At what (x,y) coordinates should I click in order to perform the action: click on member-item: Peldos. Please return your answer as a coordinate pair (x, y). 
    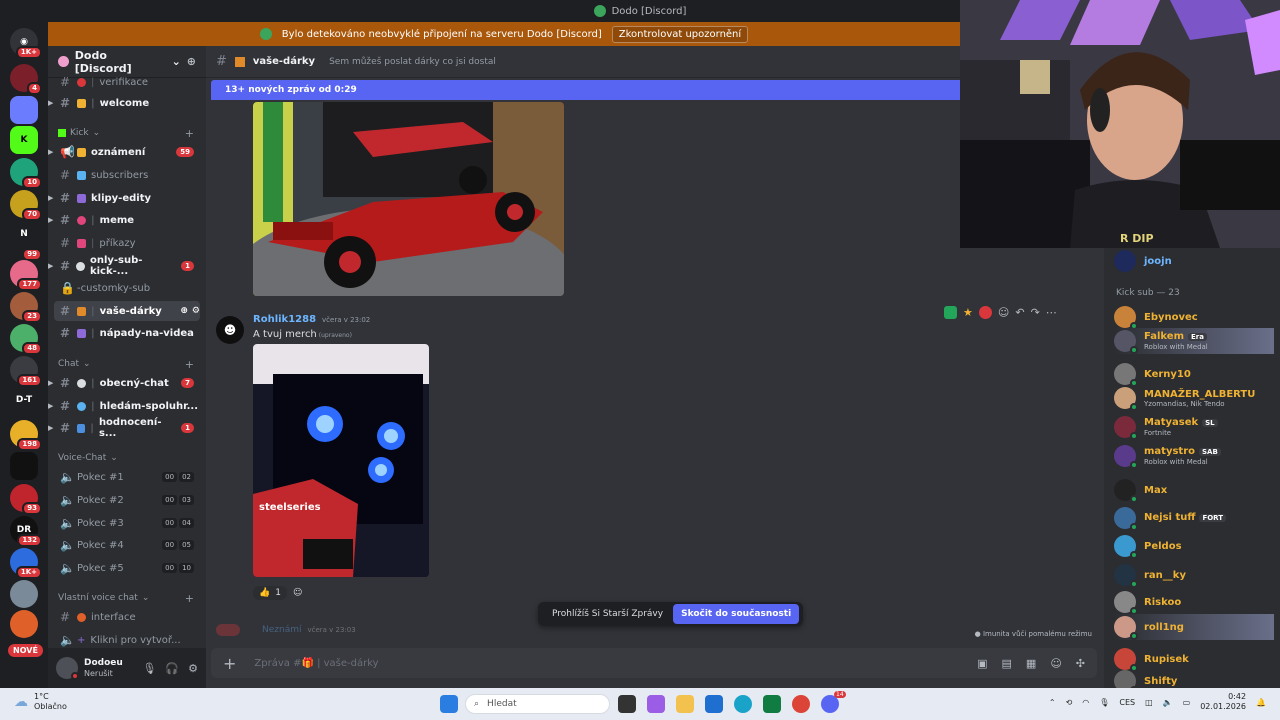
    Looking at the image, I should click on (1197, 546).